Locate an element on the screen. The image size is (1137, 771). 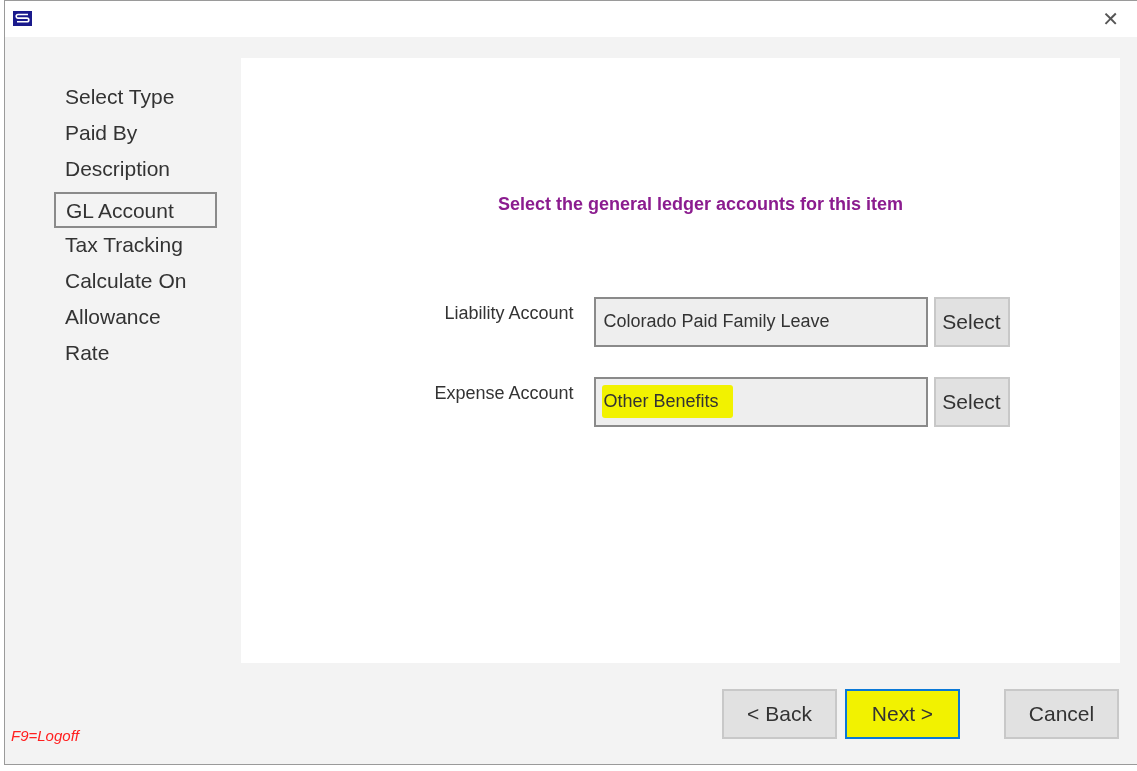
step-item: Select Type is located at coordinates (153, 97).